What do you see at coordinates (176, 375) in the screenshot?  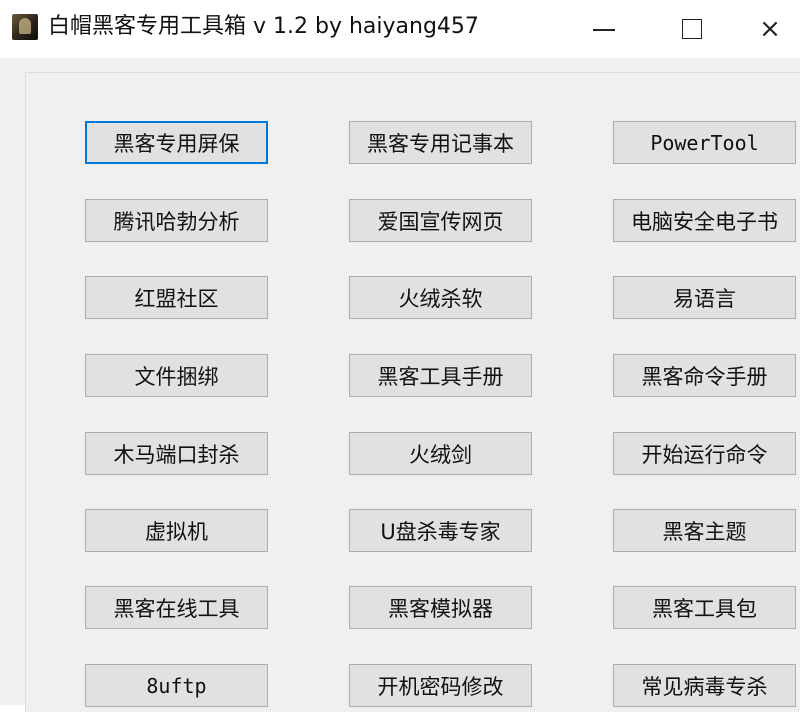 I see `file-binder-button: 文件捆绑` at bounding box center [176, 375].